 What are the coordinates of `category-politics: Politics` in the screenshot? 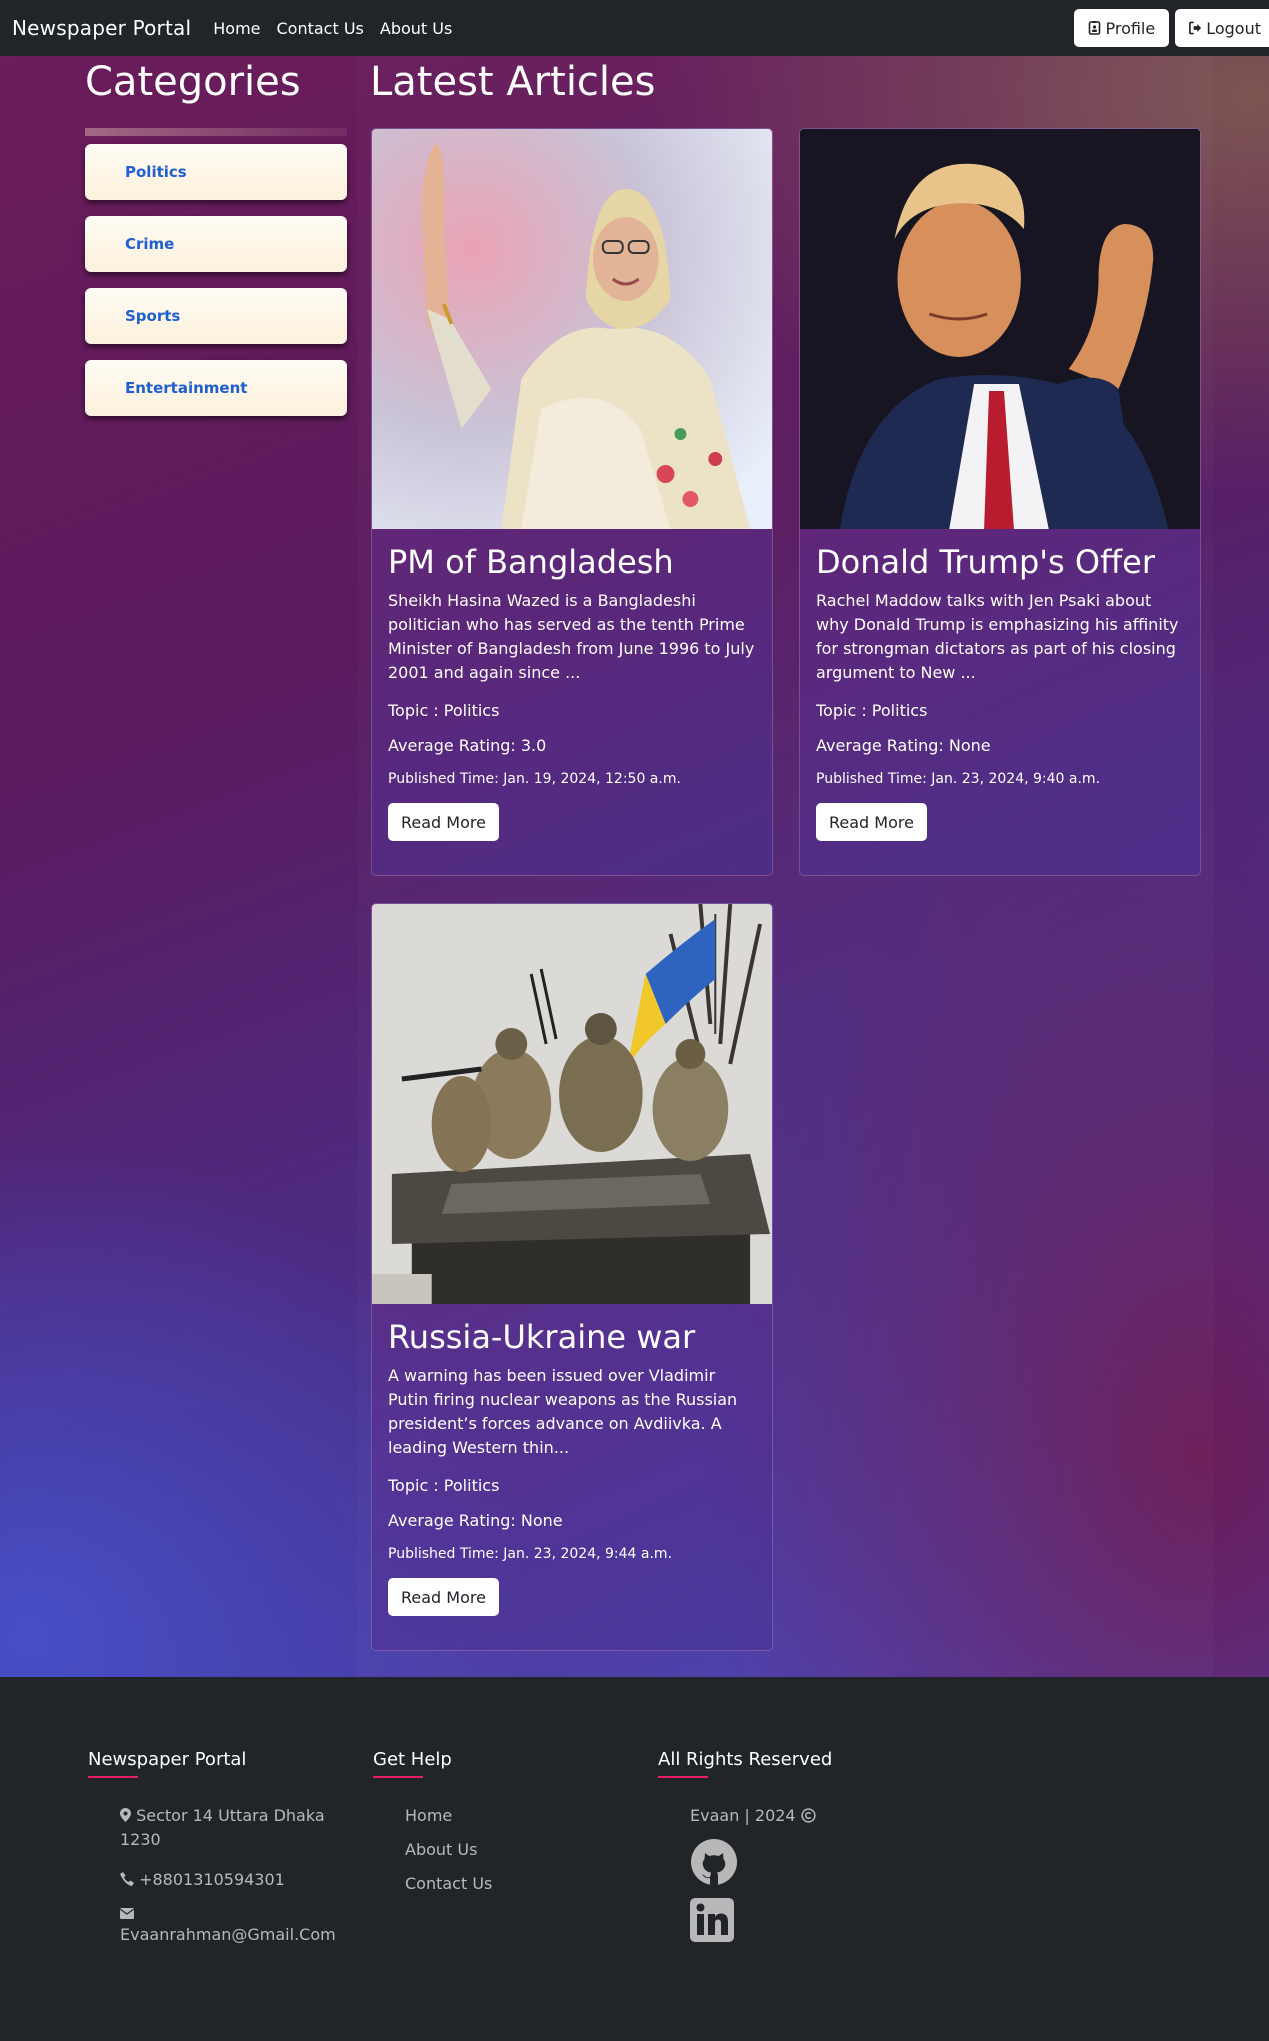 It's located at (216, 172).